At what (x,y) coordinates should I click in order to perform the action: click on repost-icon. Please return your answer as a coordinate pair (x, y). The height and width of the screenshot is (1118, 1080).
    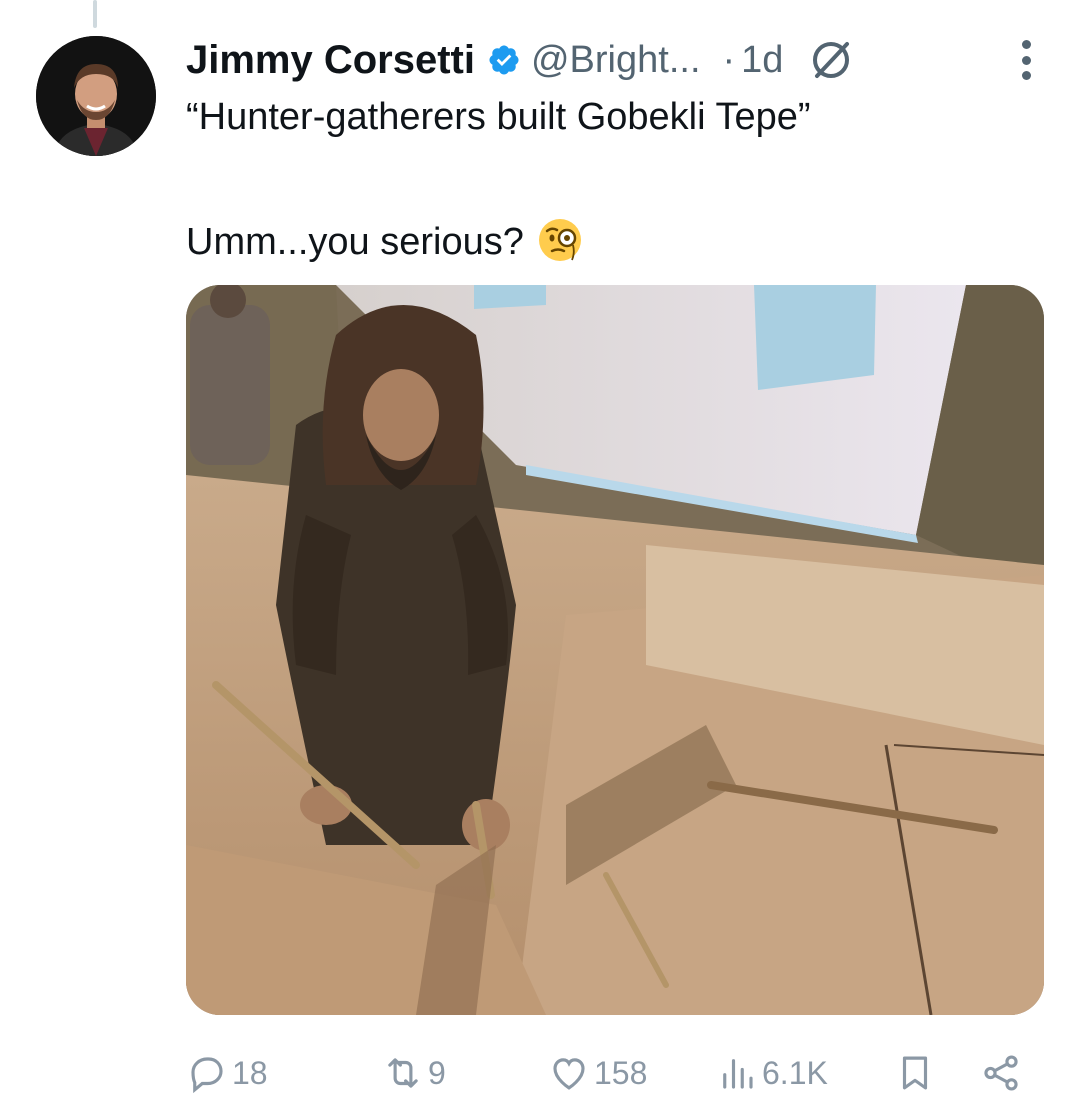
    Looking at the image, I should click on (403, 1073).